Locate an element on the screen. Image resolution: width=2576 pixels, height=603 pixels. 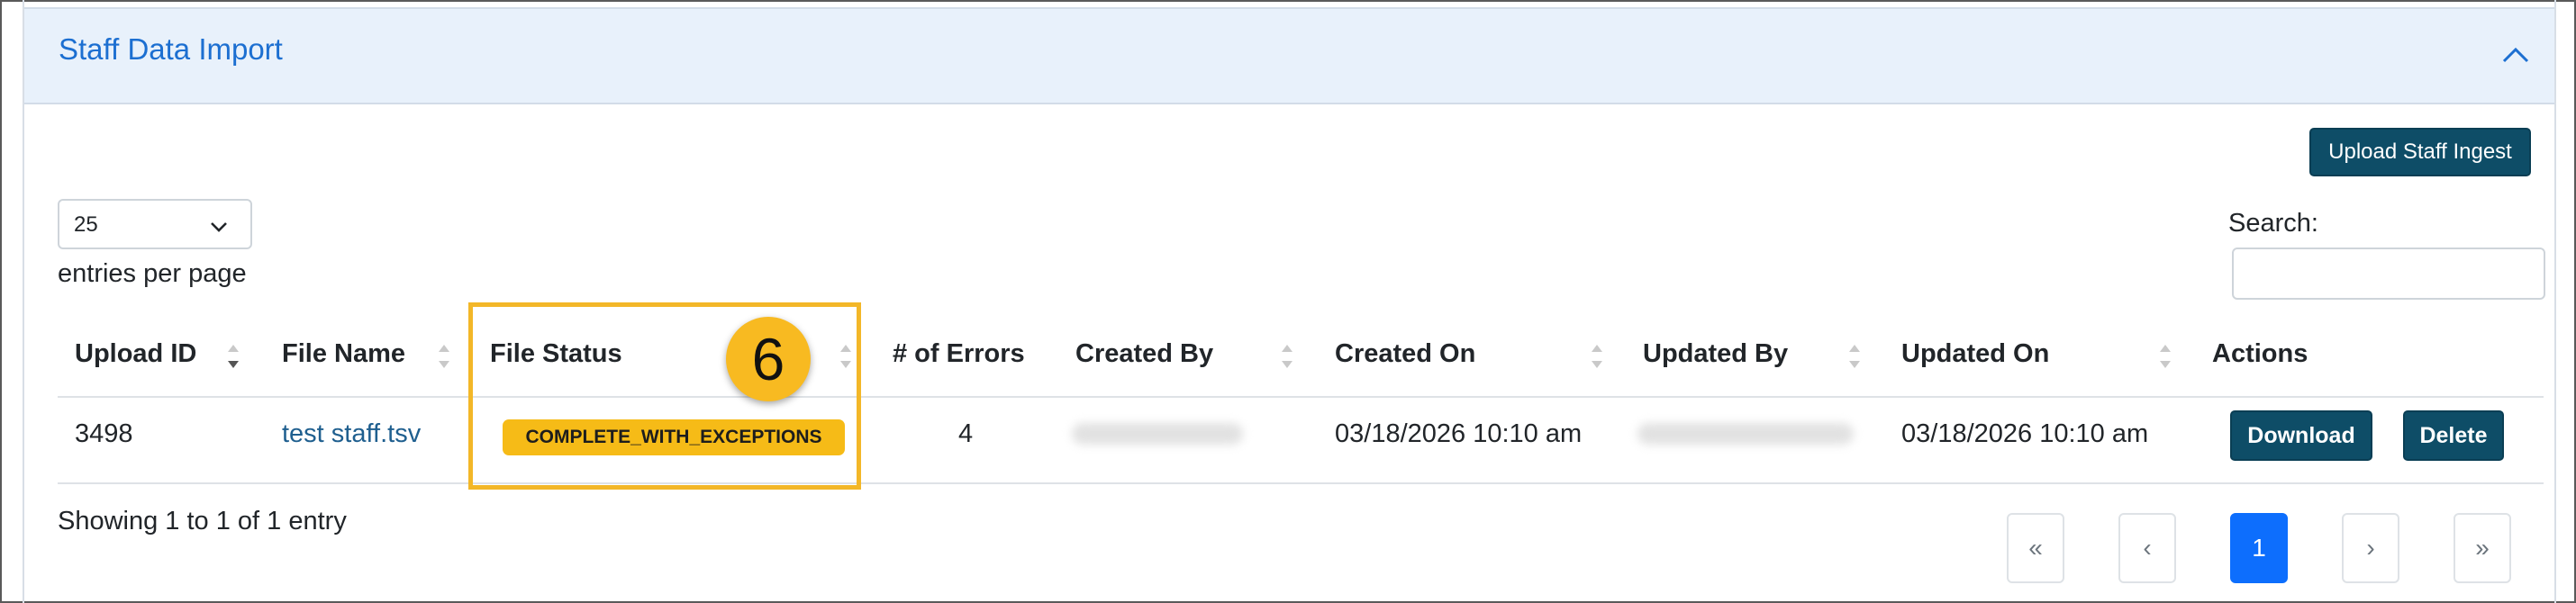
table-info: Showing 1 to 1 of 1 entry is located at coordinates (203, 521).